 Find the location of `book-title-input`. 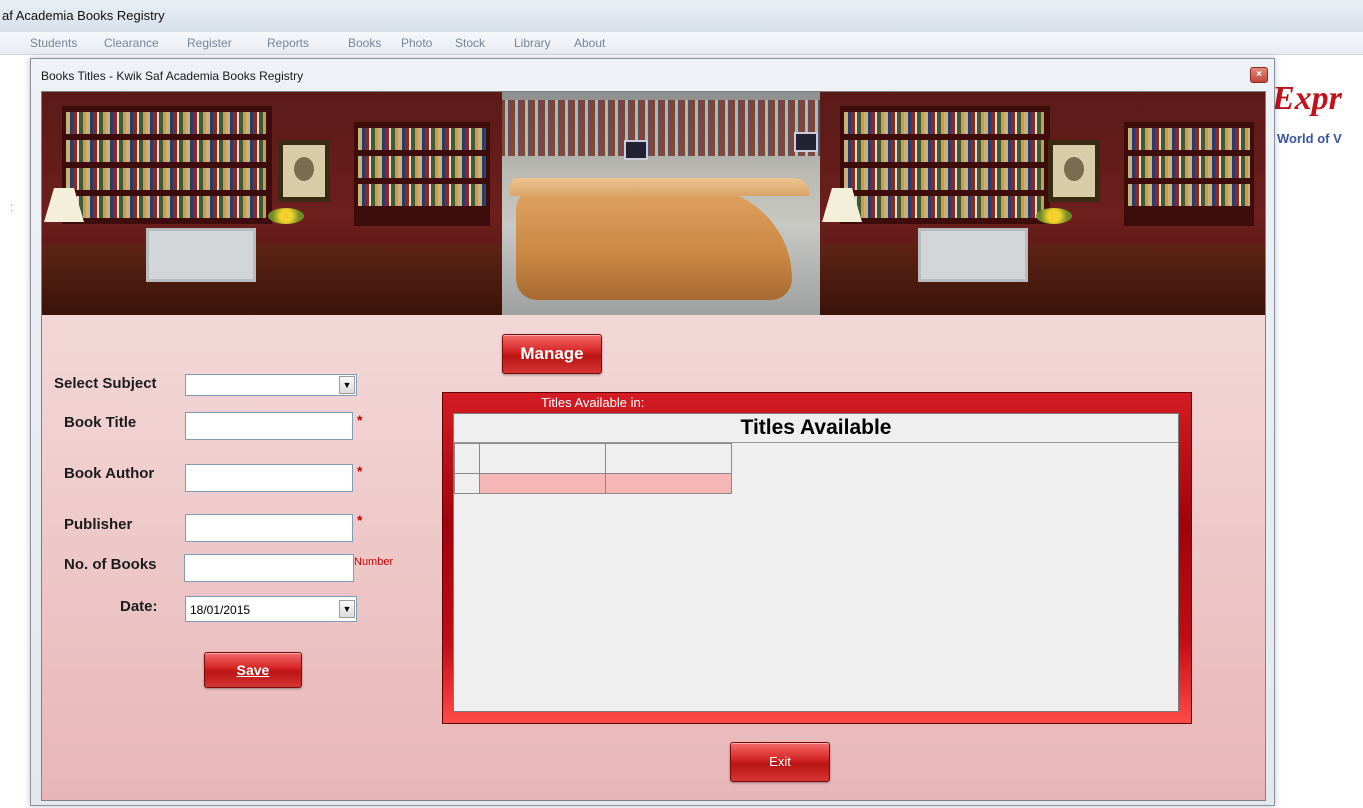

book-title-input is located at coordinates (269, 426).